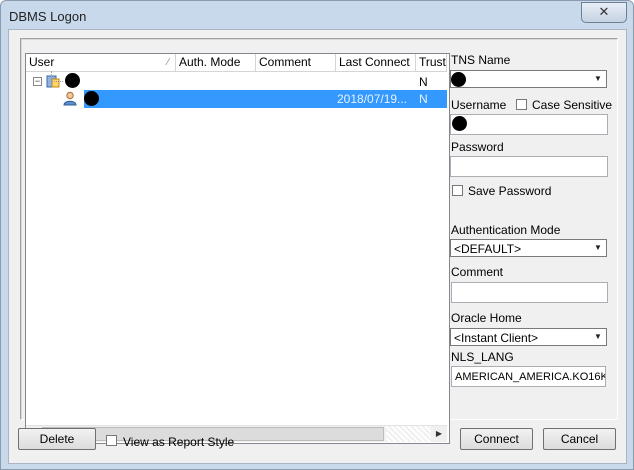 The image size is (634, 470). What do you see at coordinates (70, 98) in the screenshot?
I see `user-icon` at bounding box center [70, 98].